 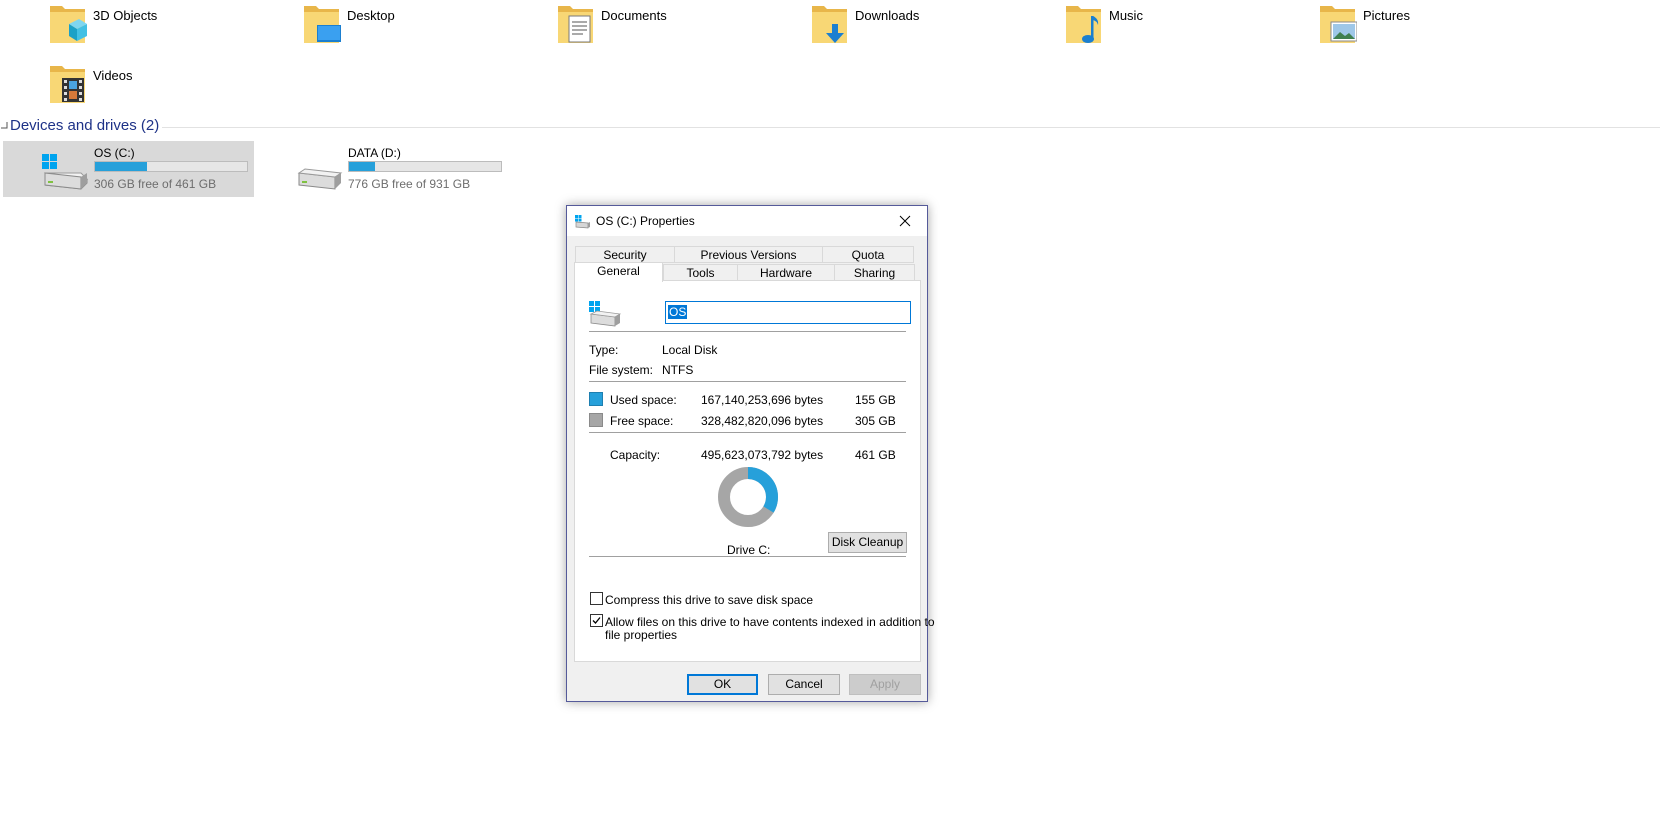 I want to click on cancel-button: Cancel, so click(x=804, y=684).